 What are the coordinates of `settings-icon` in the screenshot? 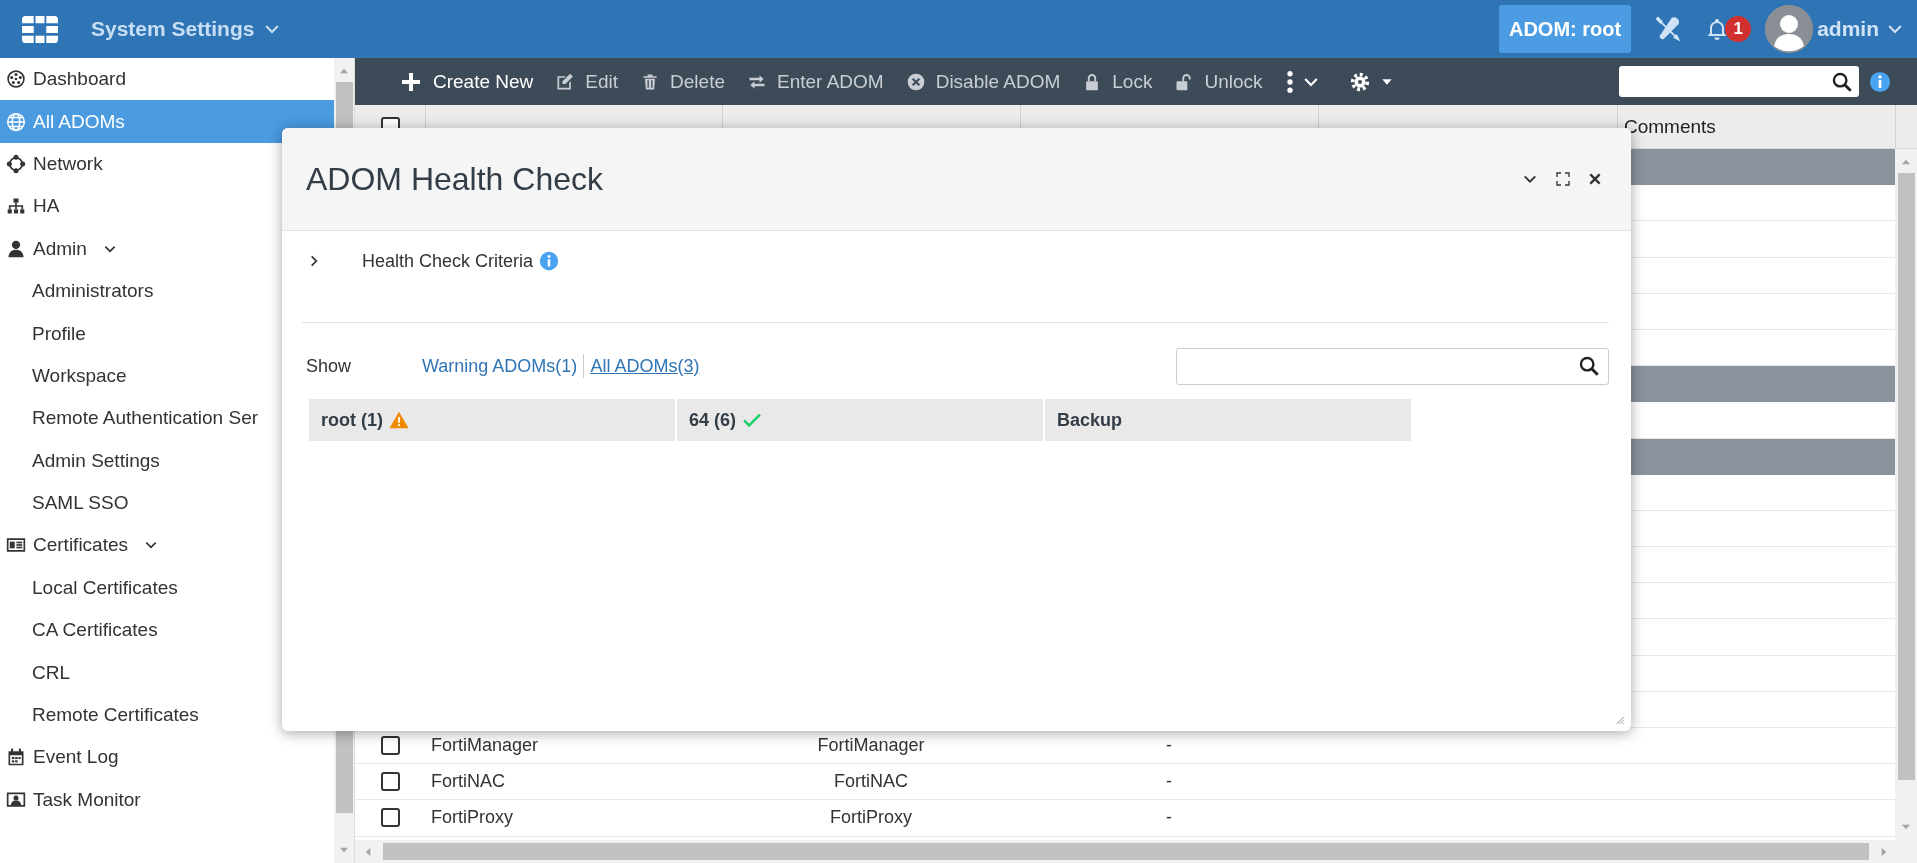 It's located at (1360, 81).